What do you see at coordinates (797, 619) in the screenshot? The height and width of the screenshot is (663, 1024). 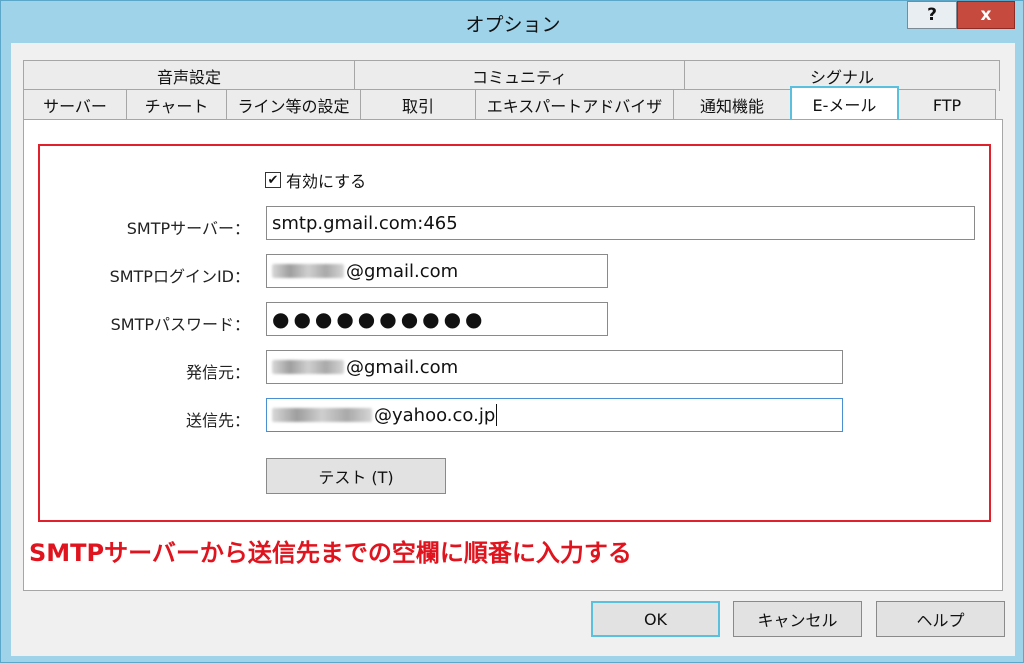 I see `cancel-button: キャンセル` at bounding box center [797, 619].